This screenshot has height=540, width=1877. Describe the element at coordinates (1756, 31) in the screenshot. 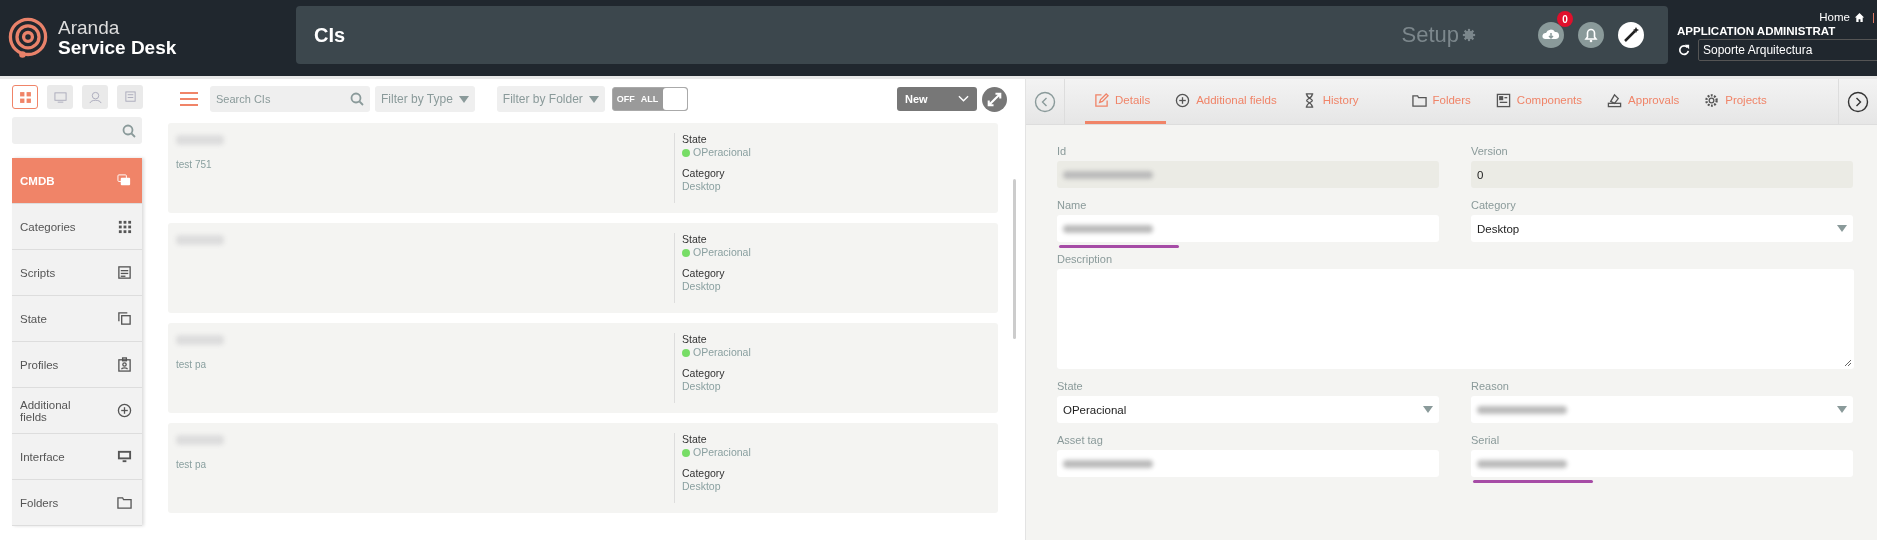

I see `user-role: APPLICATION ADMINISTRAT` at that location.